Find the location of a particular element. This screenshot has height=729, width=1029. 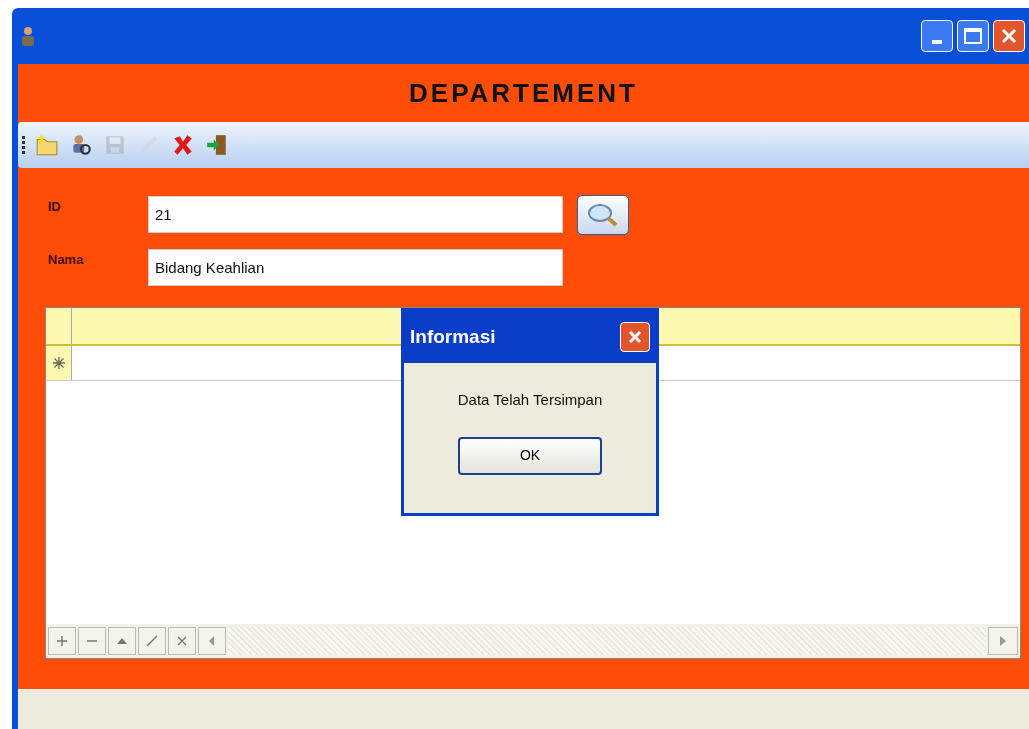

minus-button is located at coordinates (92, 641).